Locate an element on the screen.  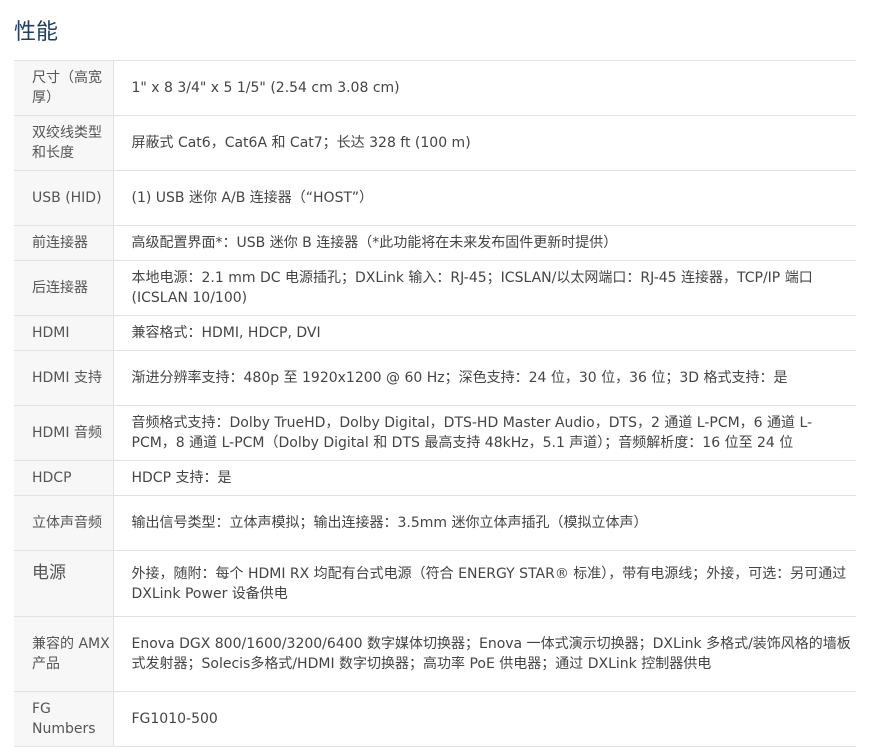
table-row: HDCP HDCP 支持：是 is located at coordinates (435, 478).